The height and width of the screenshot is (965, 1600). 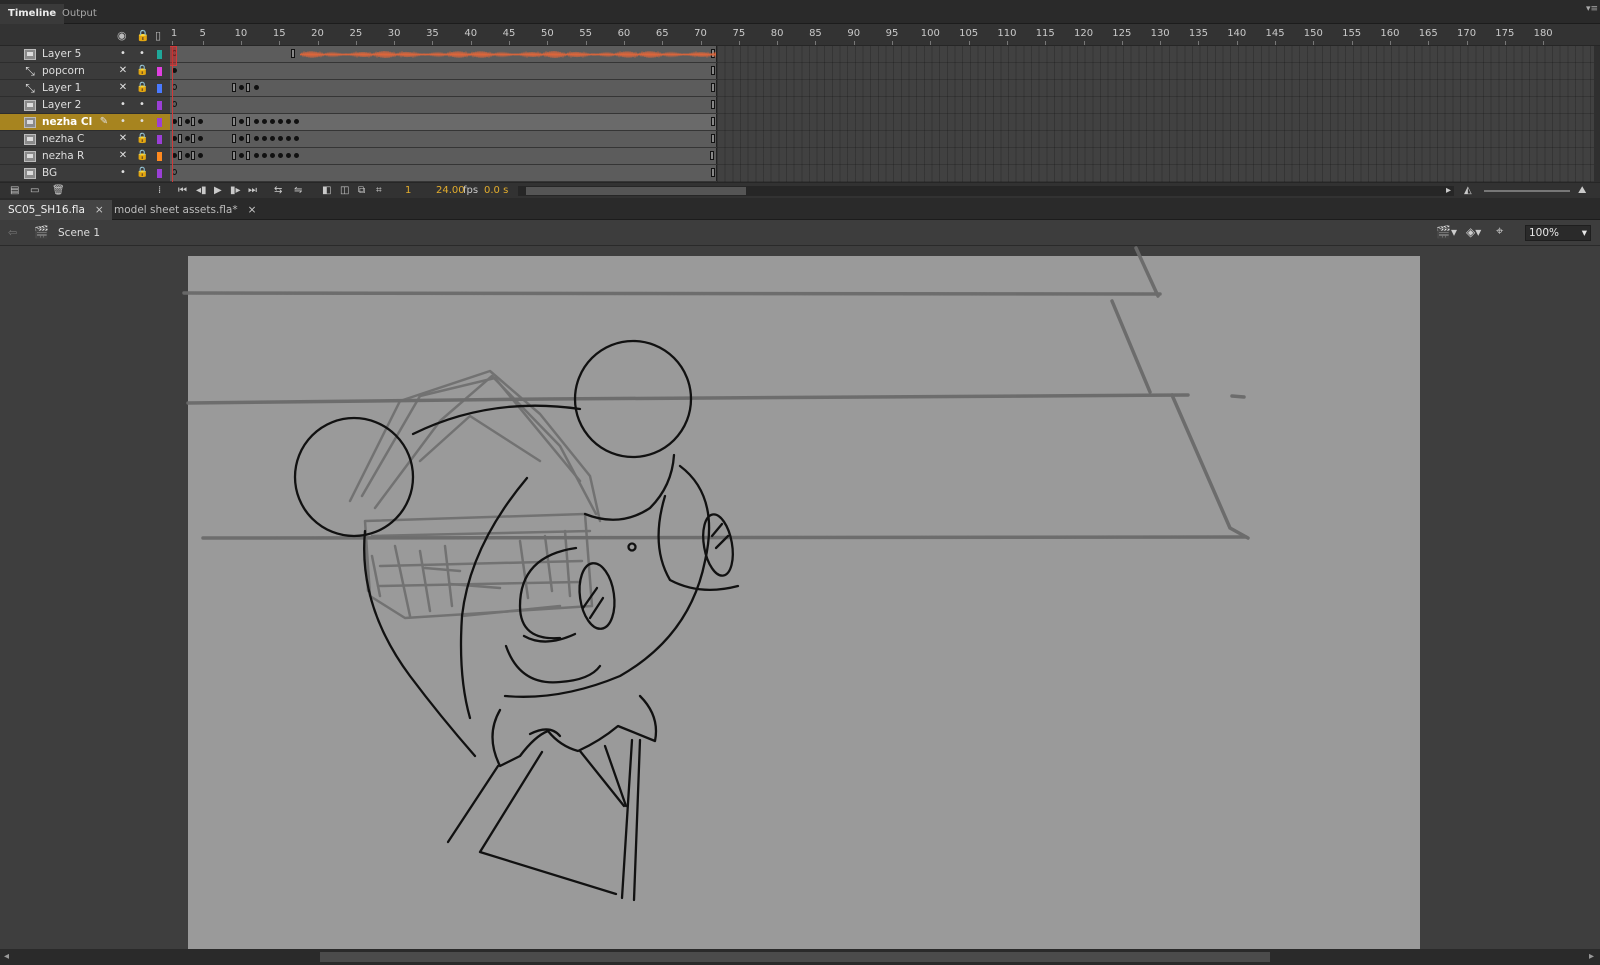 I want to click on panel-menu-icon: ▾≡, so click(x=1592, y=11).